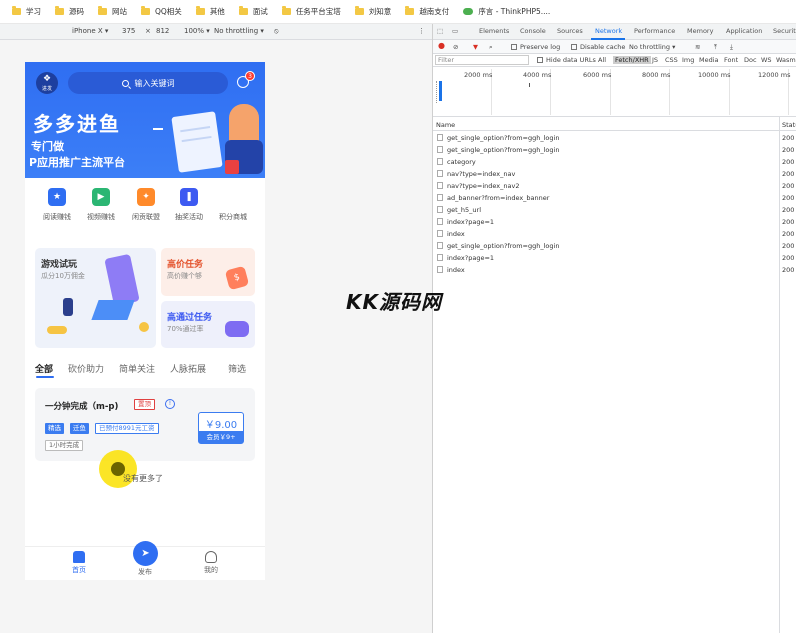 This screenshot has height=633, width=796. What do you see at coordinates (146, 205) in the screenshot?
I see `entry-alliance: ✦ 闲贡联盟` at bounding box center [146, 205].